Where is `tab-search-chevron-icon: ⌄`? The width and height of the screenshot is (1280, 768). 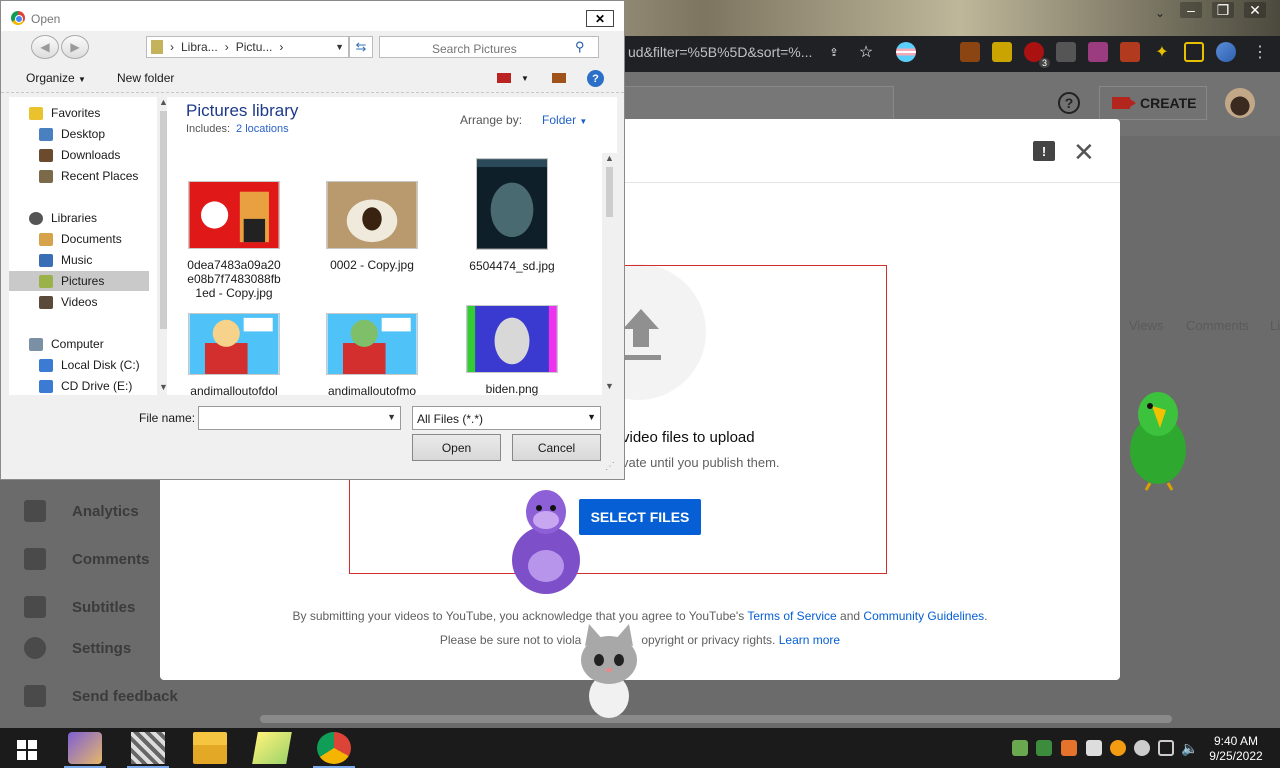 tab-search-chevron-icon: ⌄ is located at coordinates (1160, 13).